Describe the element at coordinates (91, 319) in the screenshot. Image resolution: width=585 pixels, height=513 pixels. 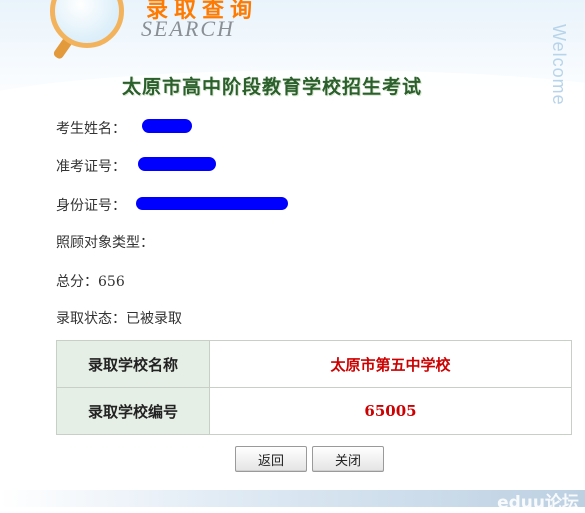
I see `admission-status-label: 录取状态：` at that location.